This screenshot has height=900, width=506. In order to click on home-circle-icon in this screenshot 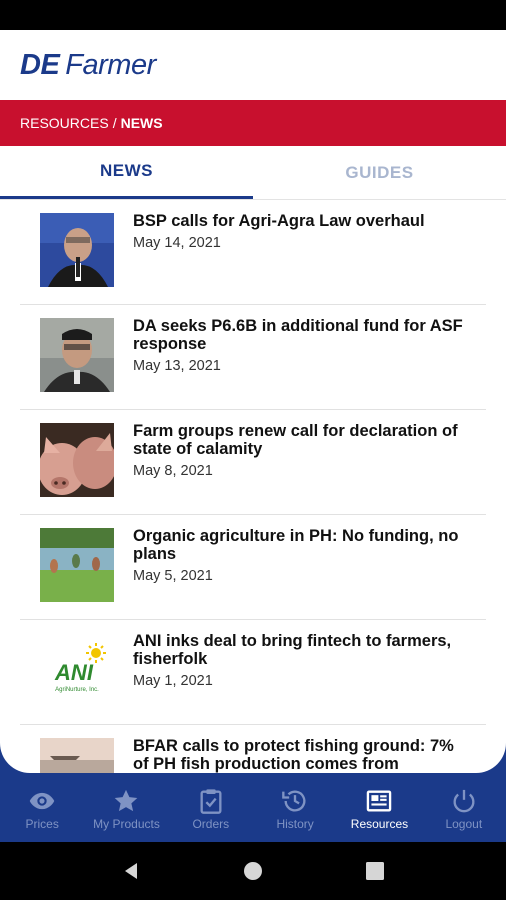, I will do `click(253, 871)`.